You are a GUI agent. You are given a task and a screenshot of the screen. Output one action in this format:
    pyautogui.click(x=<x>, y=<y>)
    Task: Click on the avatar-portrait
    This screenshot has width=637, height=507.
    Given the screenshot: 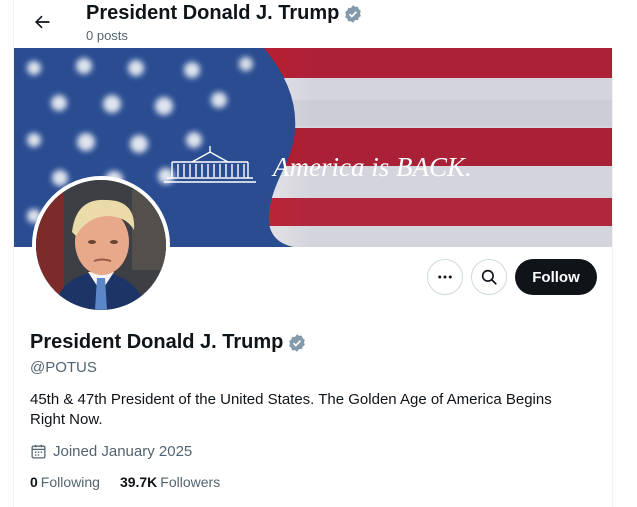 What is the action you would take?
    pyautogui.click(x=101, y=245)
    